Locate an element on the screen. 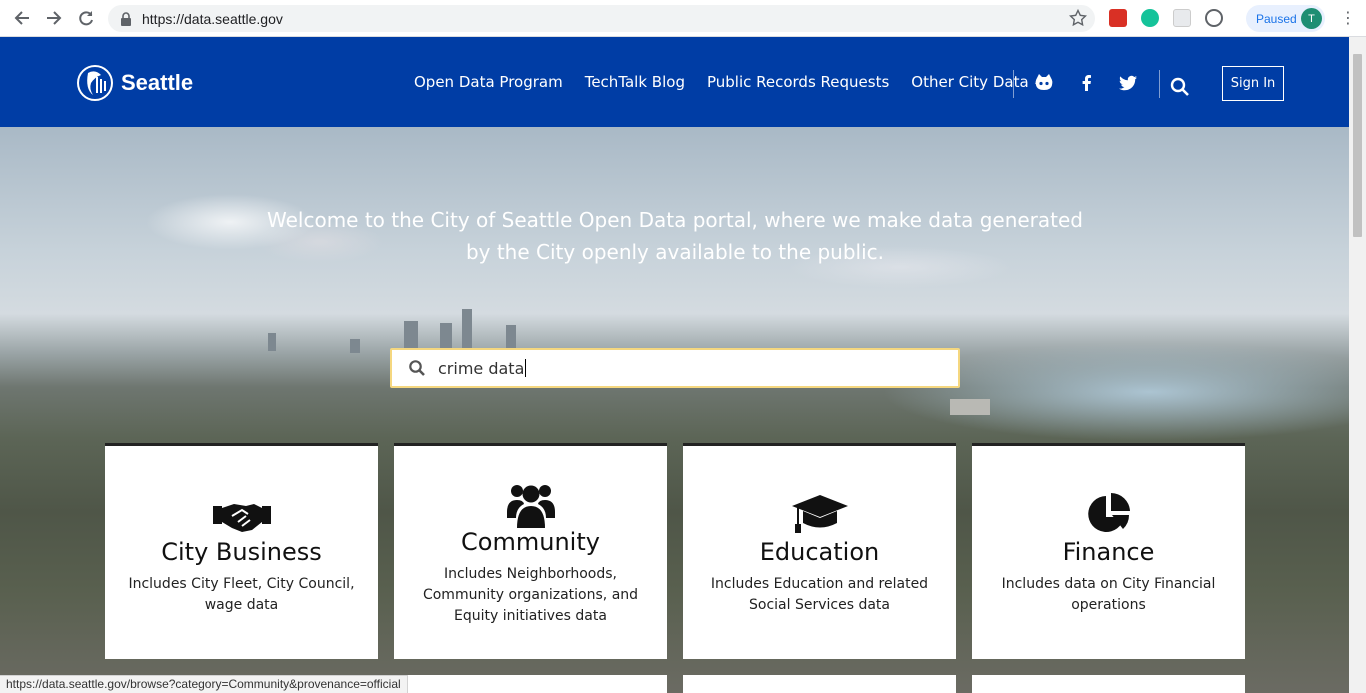 The height and width of the screenshot is (693, 1366). browser-toolbar: https://data.seattle.gov Paused T ⋮ is located at coordinates (683, 18).